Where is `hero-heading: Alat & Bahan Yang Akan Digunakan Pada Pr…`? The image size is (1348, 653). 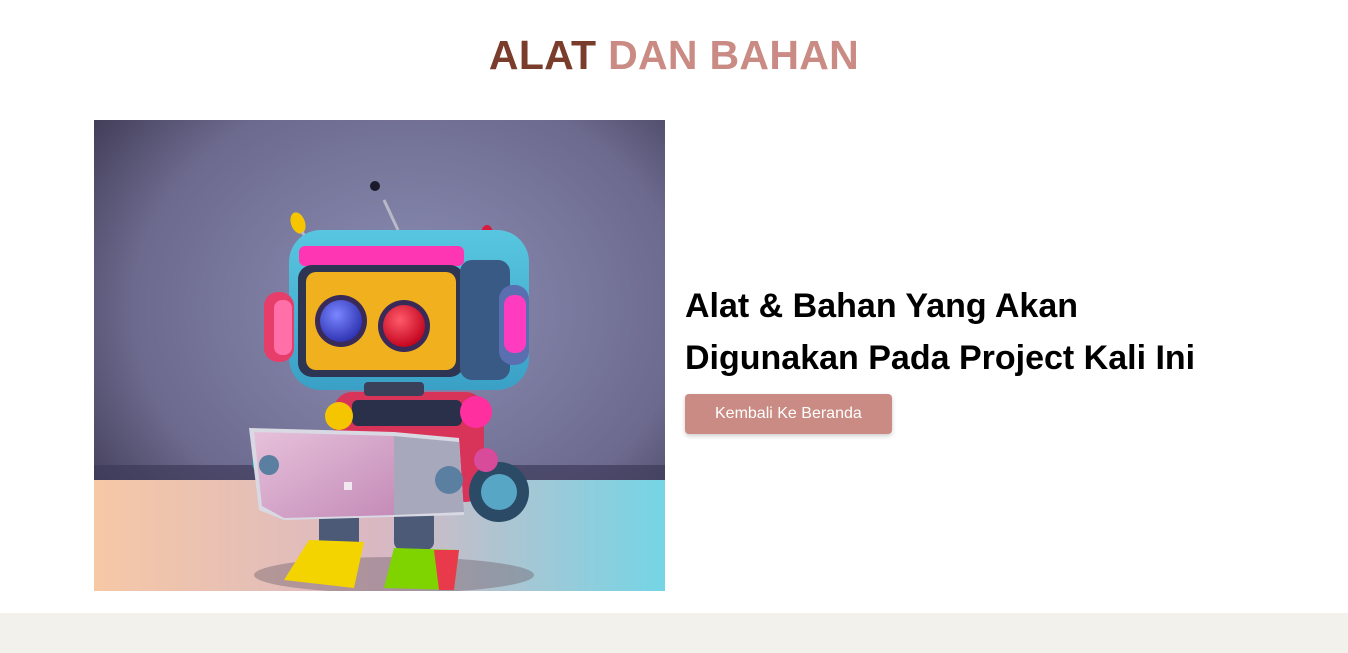
hero-heading: Alat & Bahan Yang Akan Digunakan Pada Pr… is located at coordinates (995, 332).